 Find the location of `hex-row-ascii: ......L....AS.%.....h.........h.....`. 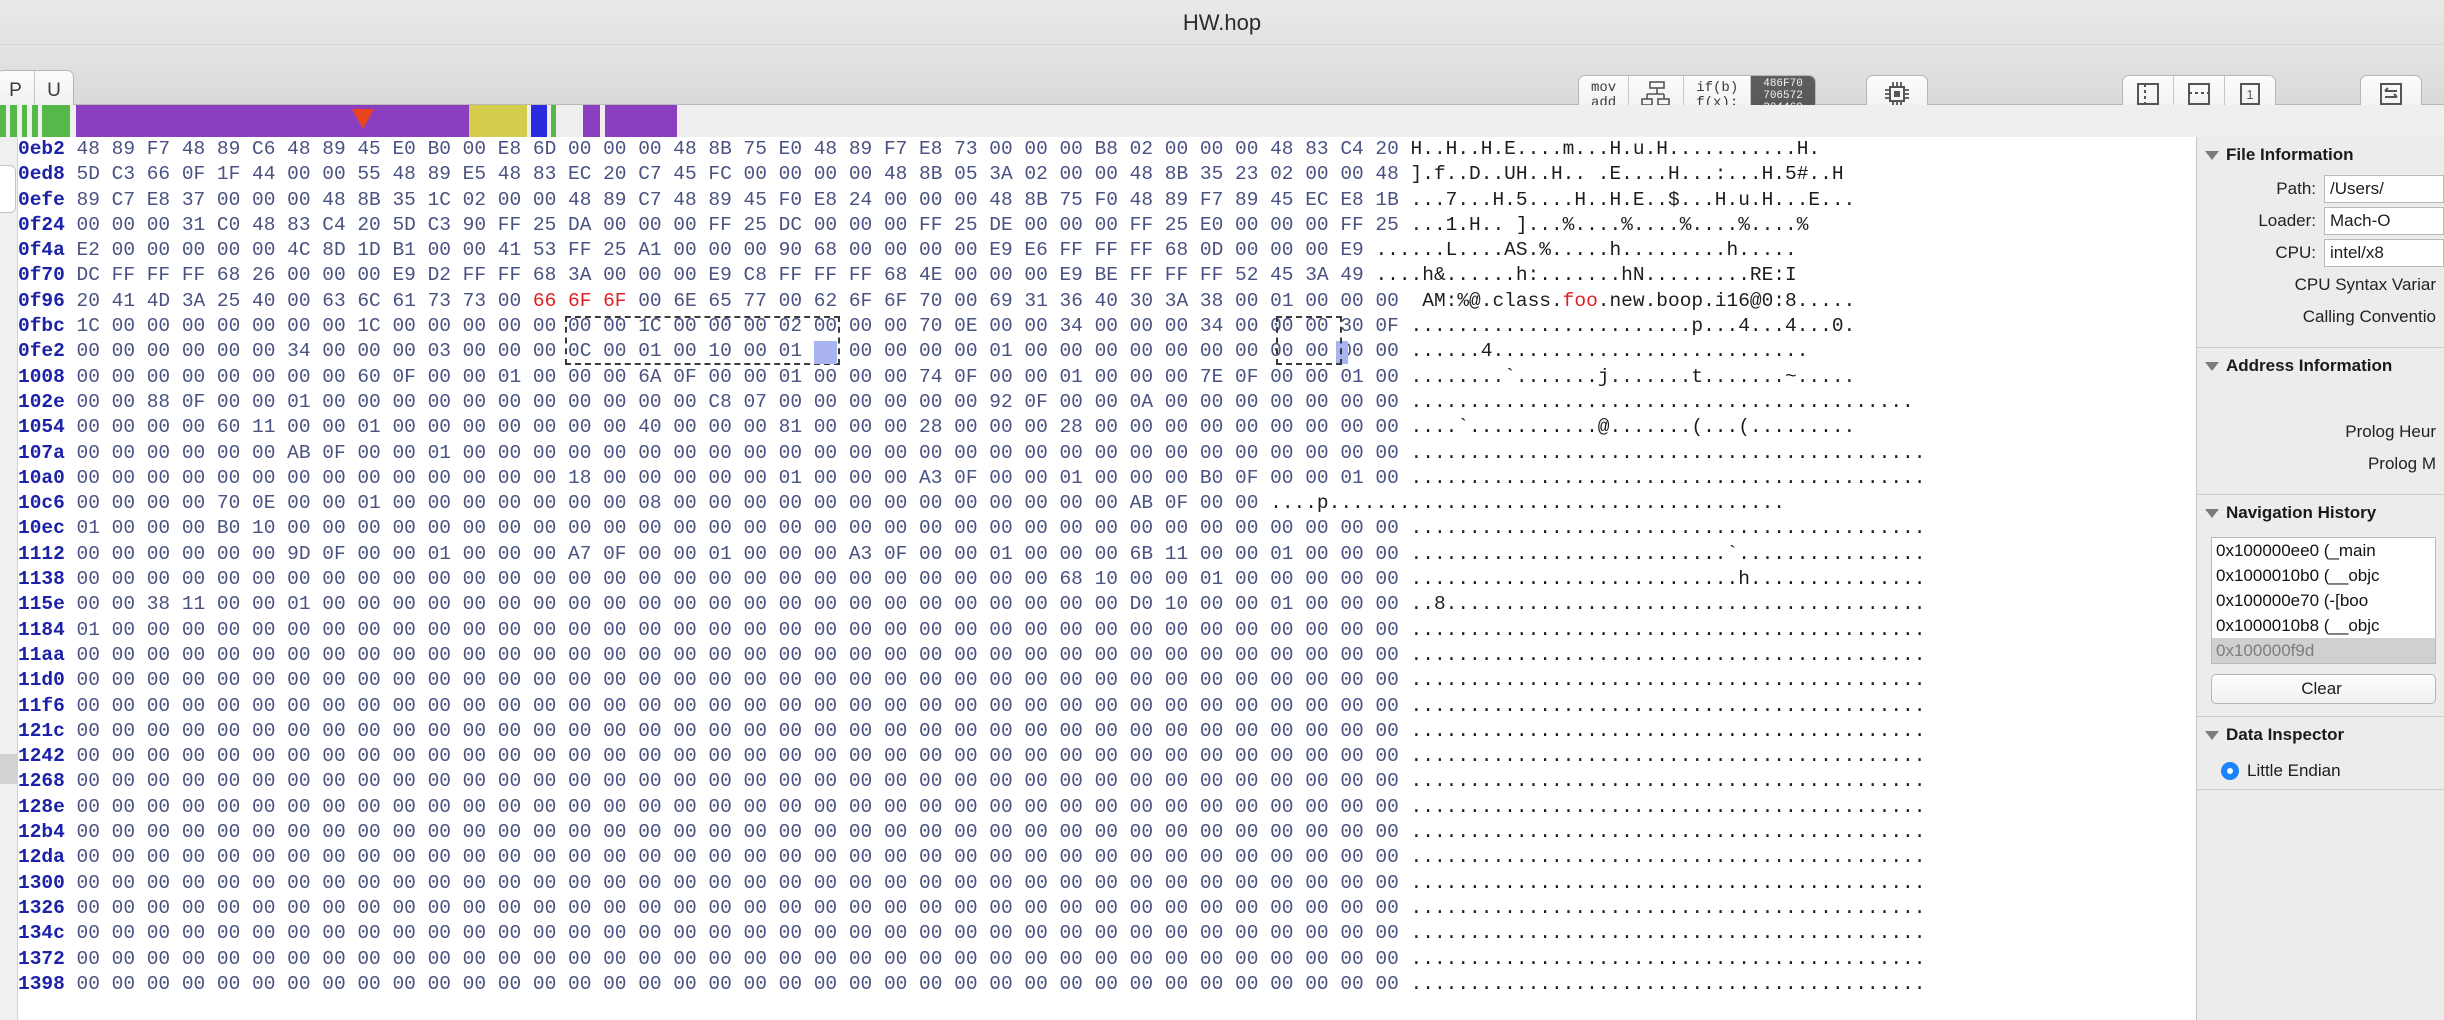

hex-row-ascii: ......L....AS.%.....h.........h..... is located at coordinates (1585, 250).